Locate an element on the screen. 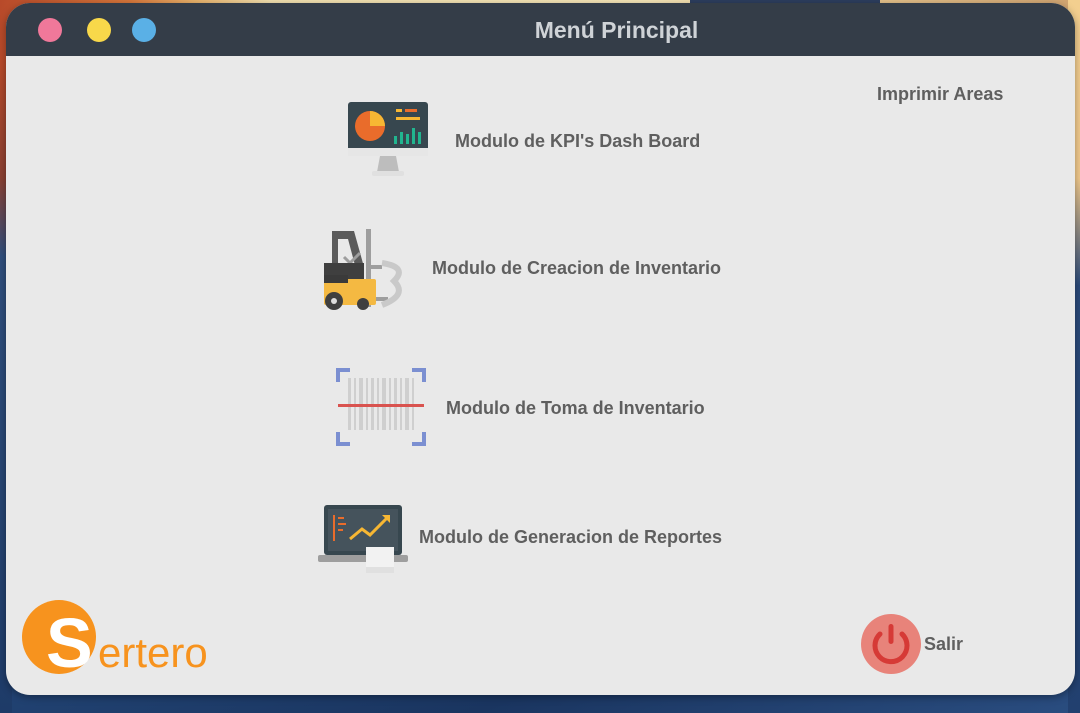  inventory-taking-module-button: Modulo de Toma de Inventario is located at coordinates (531, 408).